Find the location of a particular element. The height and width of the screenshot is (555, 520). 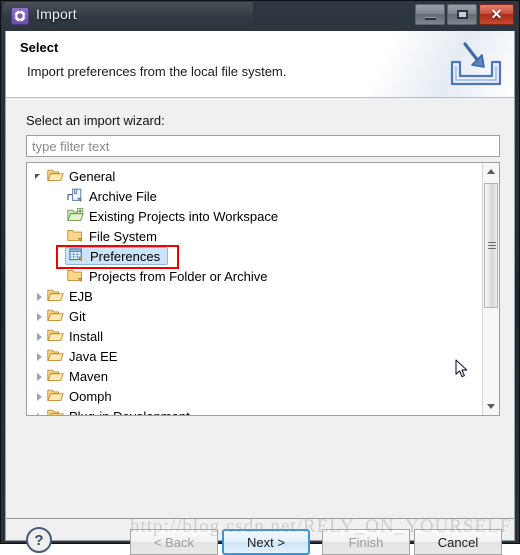

tree-item-content: EJB is located at coordinates (71, 296).